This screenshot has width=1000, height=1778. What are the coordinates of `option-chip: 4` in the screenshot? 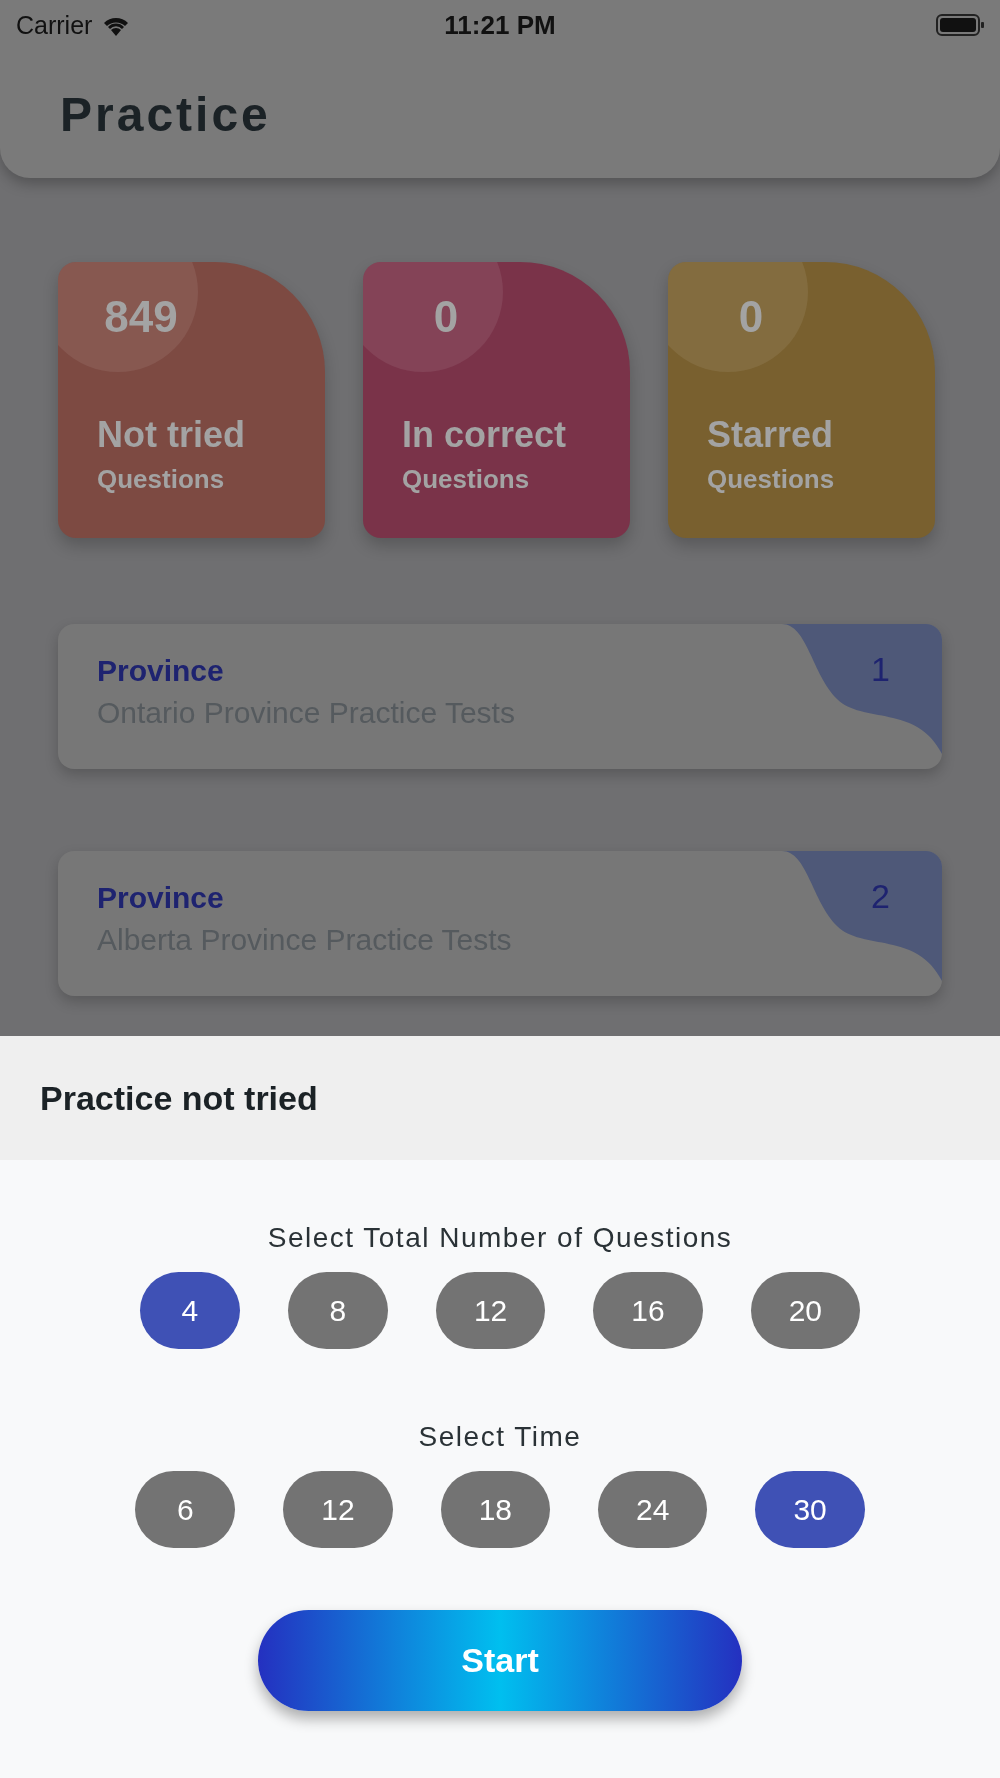 It's located at (189, 1310).